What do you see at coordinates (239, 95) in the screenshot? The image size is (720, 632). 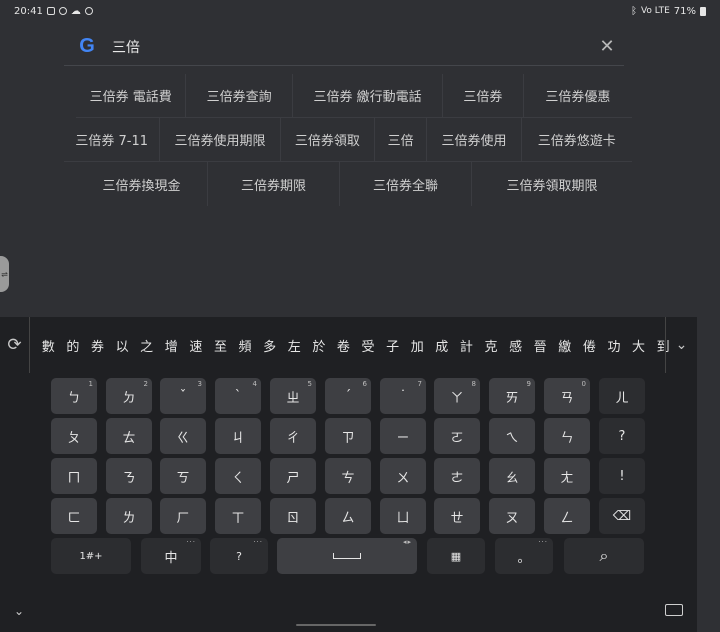 I see `suggestion-chip: 三倍券查詢` at bounding box center [239, 95].